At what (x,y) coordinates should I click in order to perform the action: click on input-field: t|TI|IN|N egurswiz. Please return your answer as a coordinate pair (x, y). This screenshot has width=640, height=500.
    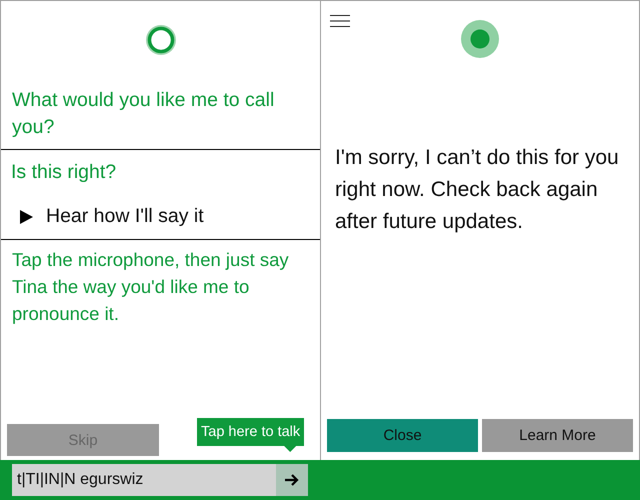
    Looking at the image, I should click on (144, 480).